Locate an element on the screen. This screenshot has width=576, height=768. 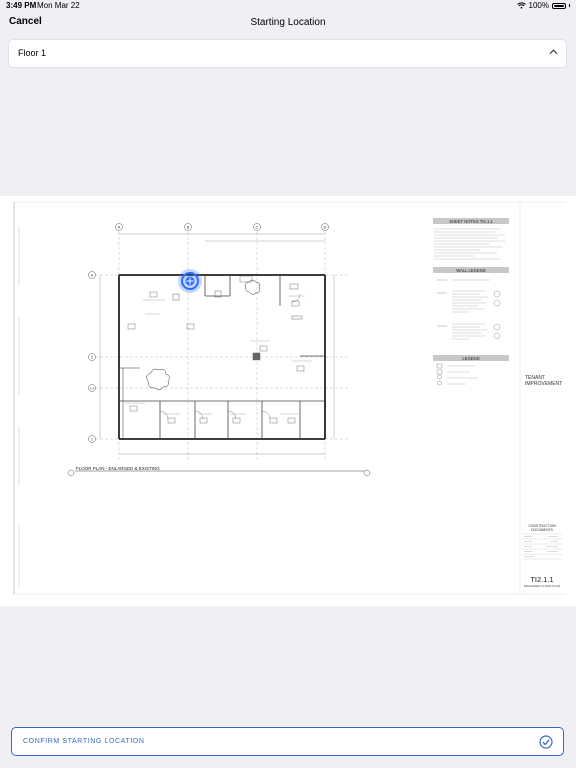
sheet-number: TI2.1.1 is located at coordinates (541, 579).